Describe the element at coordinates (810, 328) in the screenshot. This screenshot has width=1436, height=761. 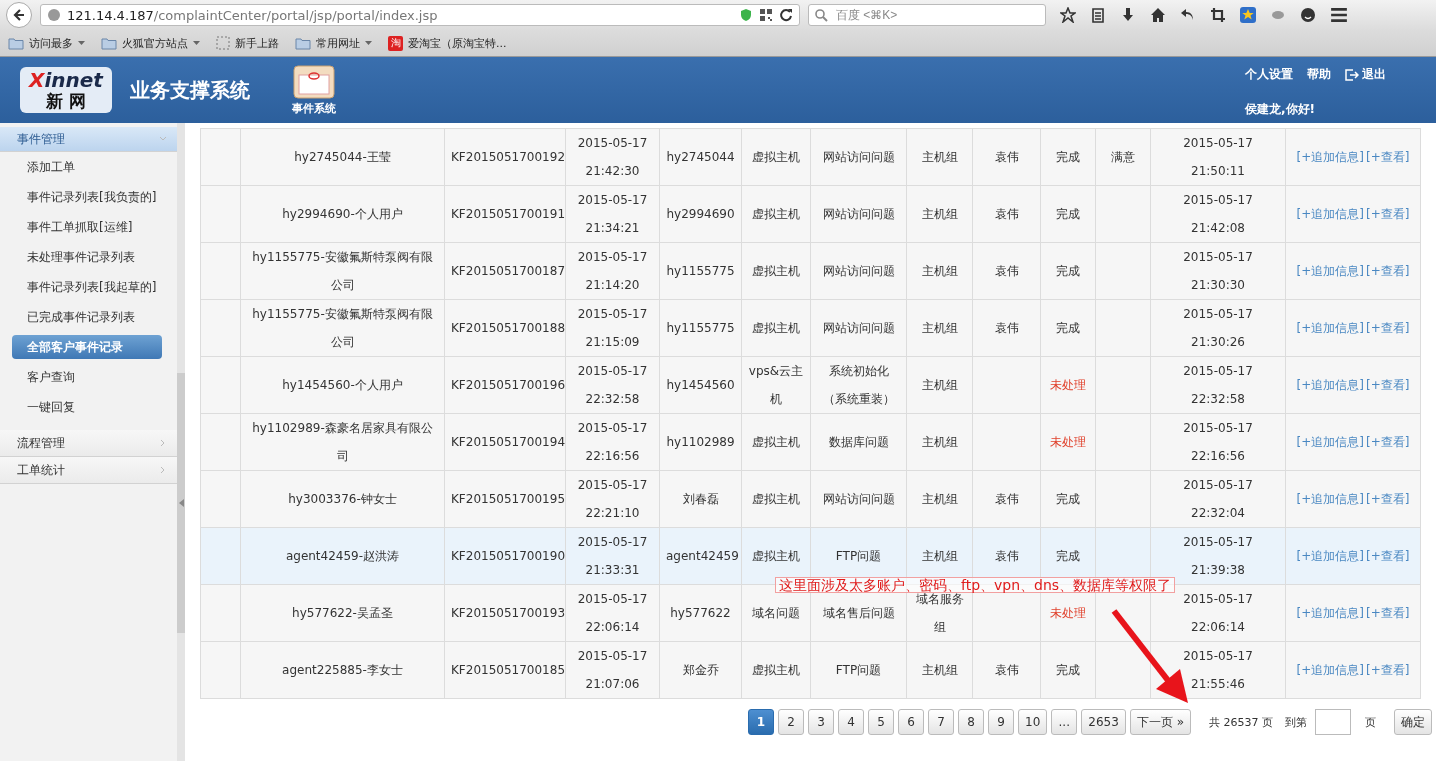
I see `table-row: hy1155775-安徽氟斯特泵阀有限公司 KF2015051700188 2015-05-17 21:15:09 hy1155775 虚拟主机 网站访问问题 主机组 袁伟 完成 2015-05-17 21:30:26 [+追加信息] [+查看]` at that location.